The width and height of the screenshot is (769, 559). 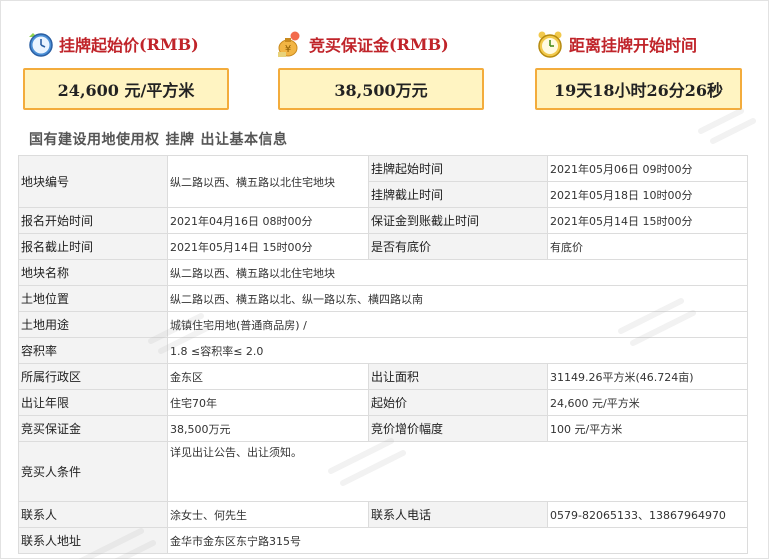 What do you see at coordinates (457, 272) in the screenshot?
I see `plot-name-value: 纵二路以西、横五路以北住宅地块` at bounding box center [457, 272].